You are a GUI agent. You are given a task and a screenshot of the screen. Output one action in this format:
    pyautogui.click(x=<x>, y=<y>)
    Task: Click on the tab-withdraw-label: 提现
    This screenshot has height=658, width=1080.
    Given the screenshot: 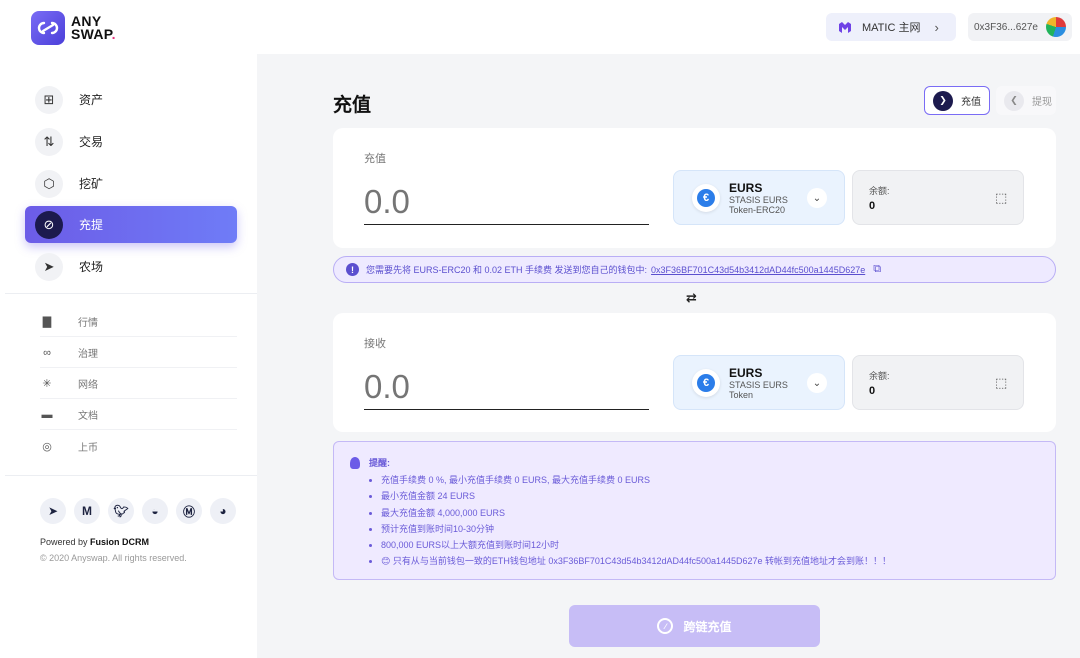 What is the action you would take?
    pyautogui.click(x=1042, y=102)
    